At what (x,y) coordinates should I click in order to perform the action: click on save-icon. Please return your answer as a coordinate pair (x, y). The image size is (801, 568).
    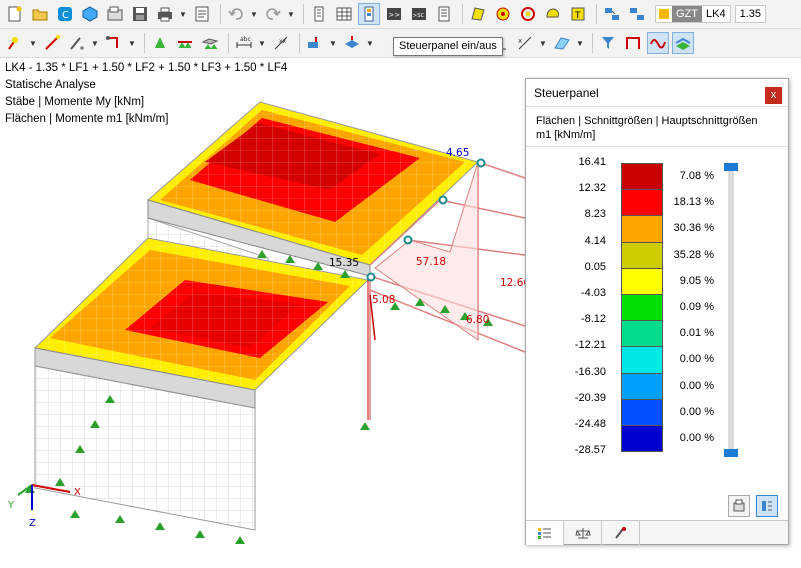
    Looking at the image, I should click on (140, 14).